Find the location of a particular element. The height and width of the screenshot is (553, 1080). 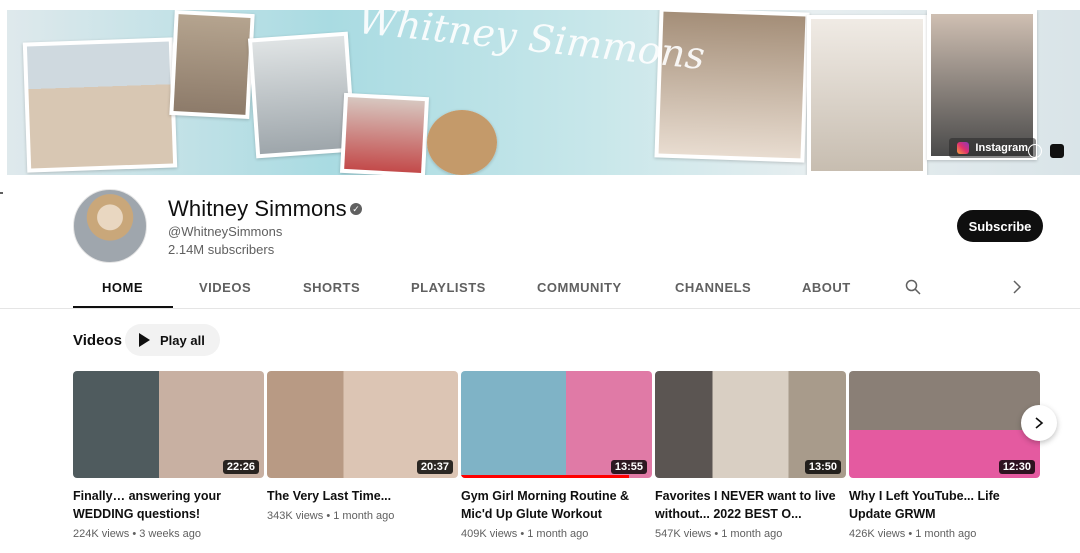

tab-channels: CHANNELS is located at coordinates (713, 287).